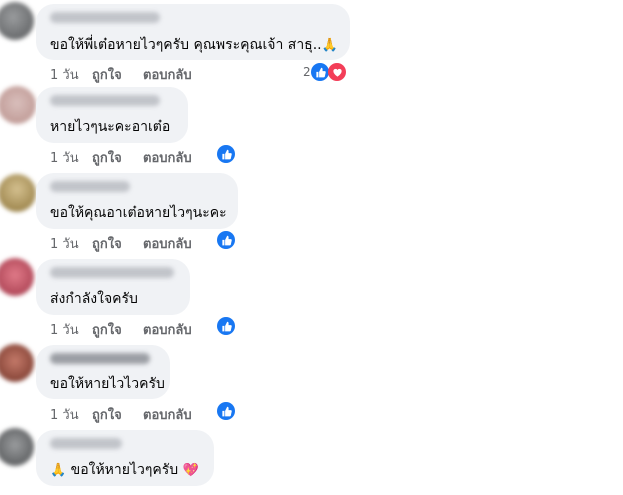  Describe the element at coordinates (190, 470) in the screenshot. I see `heart-emoji: 💖` at that location.